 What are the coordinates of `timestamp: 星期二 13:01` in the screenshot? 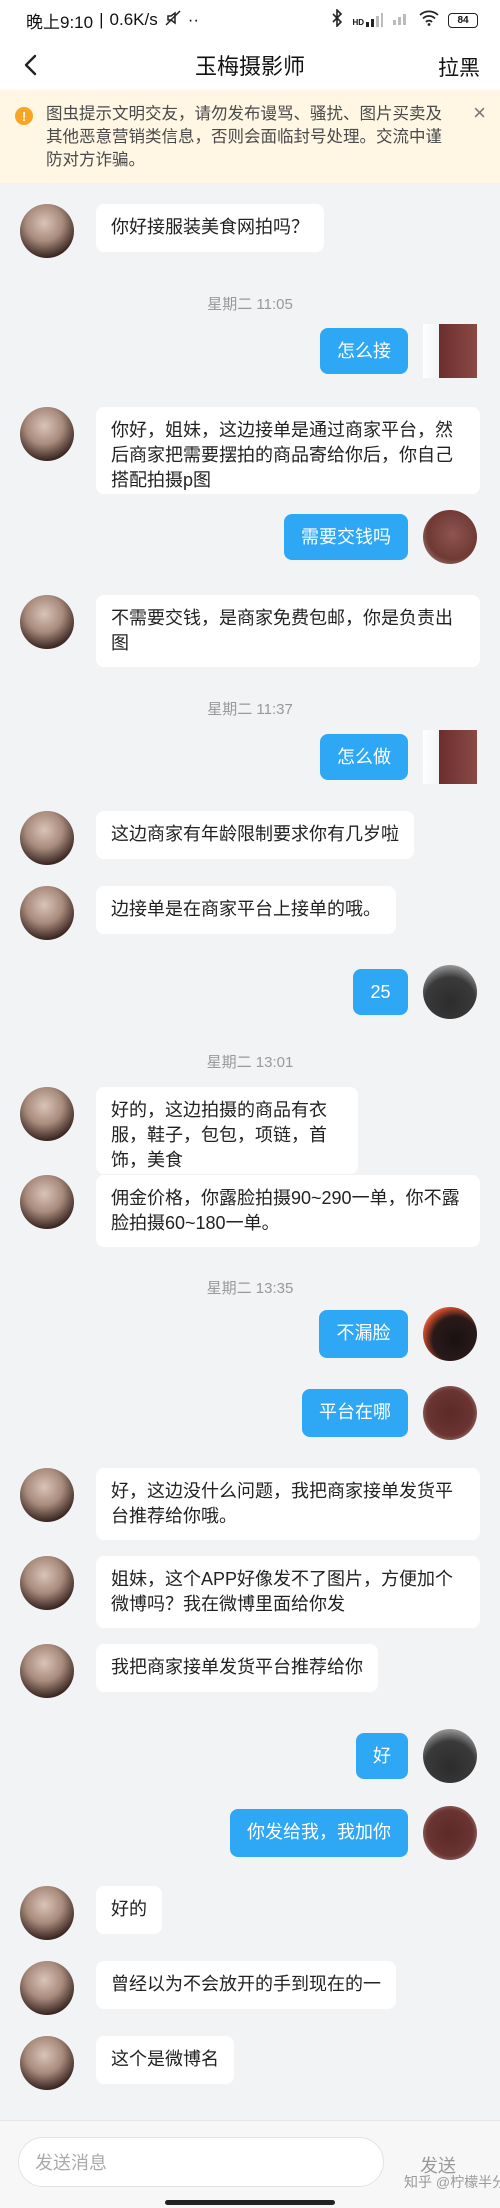 It's located at (250, 1062).